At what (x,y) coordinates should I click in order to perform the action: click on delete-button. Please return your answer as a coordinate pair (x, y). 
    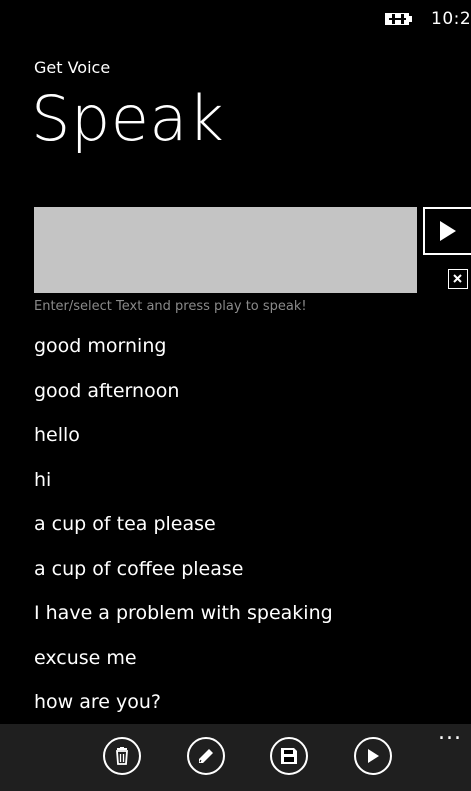
    Looking at the image, I should click on (122, 756).